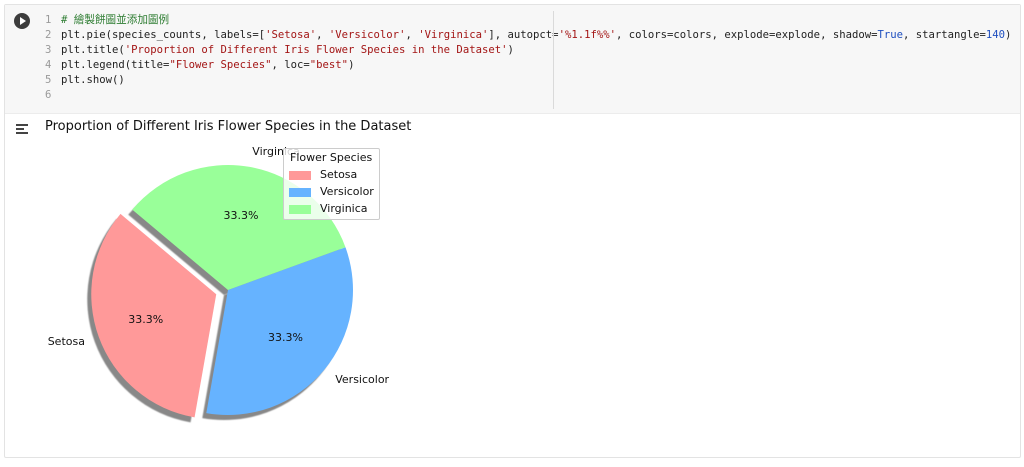 Image resolution: width=1024 pixels, height=467 pixels. I want to click on pie-chart, so click(220, 294).